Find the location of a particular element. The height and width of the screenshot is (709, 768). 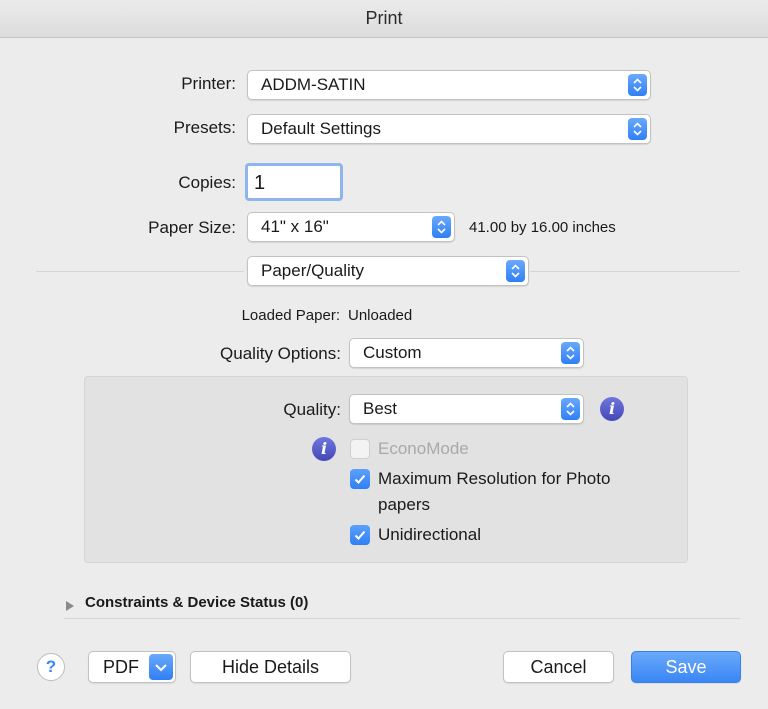

quality-value: Best is located at coordinates (380, 408).